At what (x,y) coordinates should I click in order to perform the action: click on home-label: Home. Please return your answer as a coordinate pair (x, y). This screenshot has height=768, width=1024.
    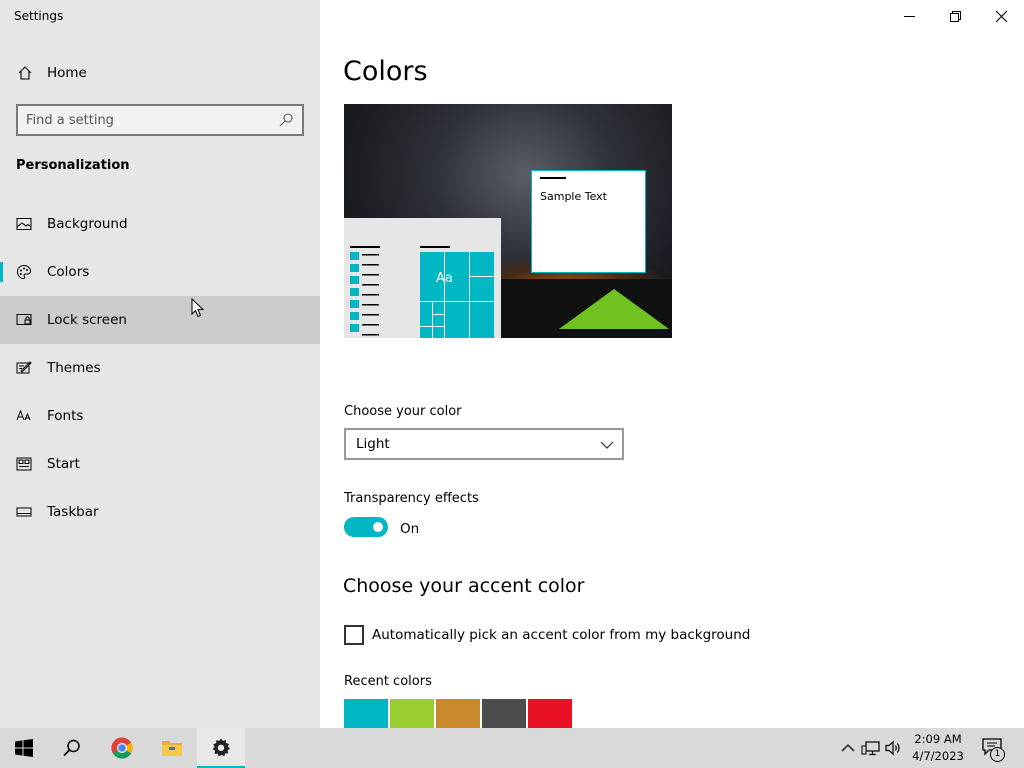
    Looking at the image, I should click on (67, 73).